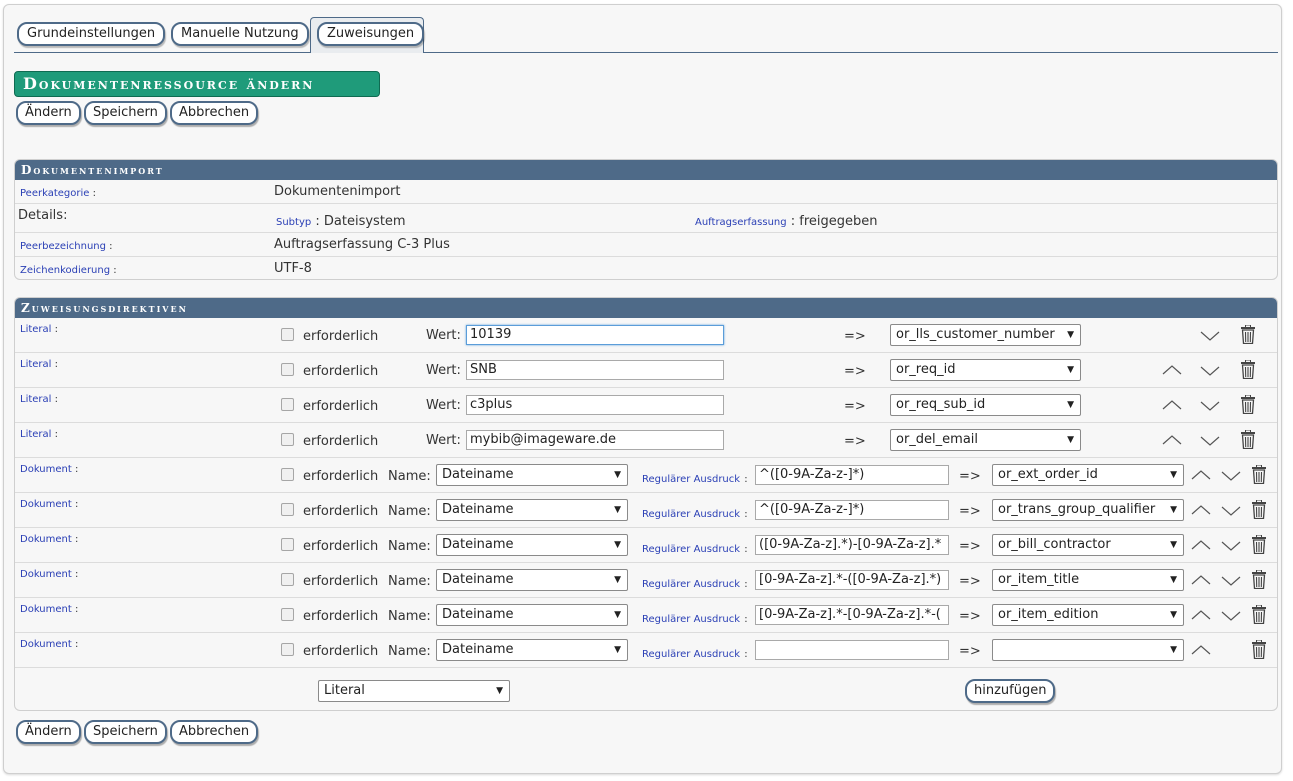 The image size is (1293, 781). I want to click on value-input: mybib@imageware.de, so click(595, 440).